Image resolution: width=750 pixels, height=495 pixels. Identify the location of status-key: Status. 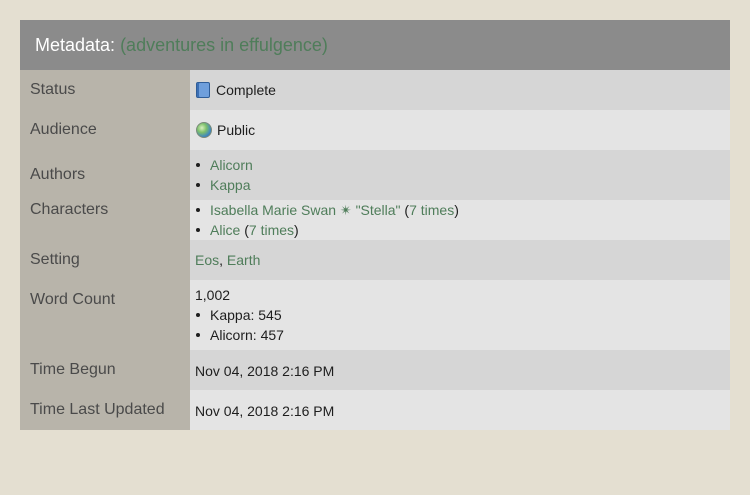
(105, 90).